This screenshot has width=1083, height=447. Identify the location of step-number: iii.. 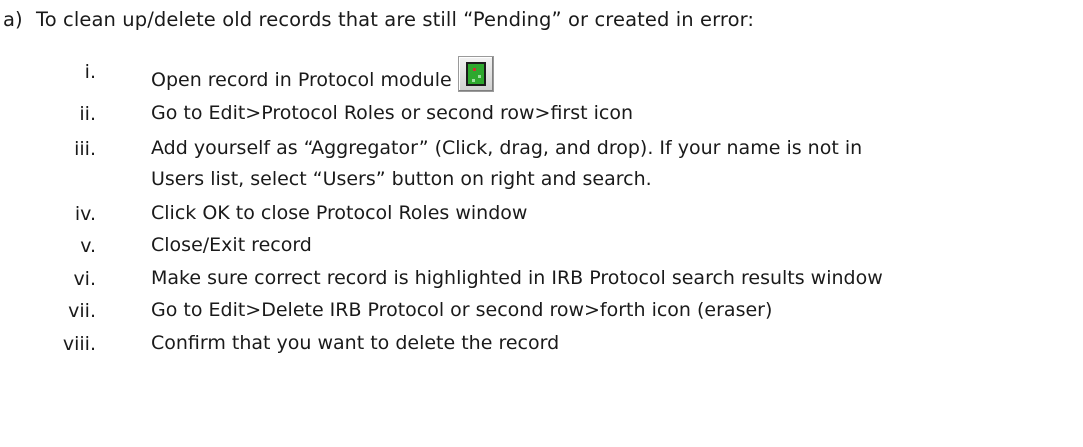
(85, 149).